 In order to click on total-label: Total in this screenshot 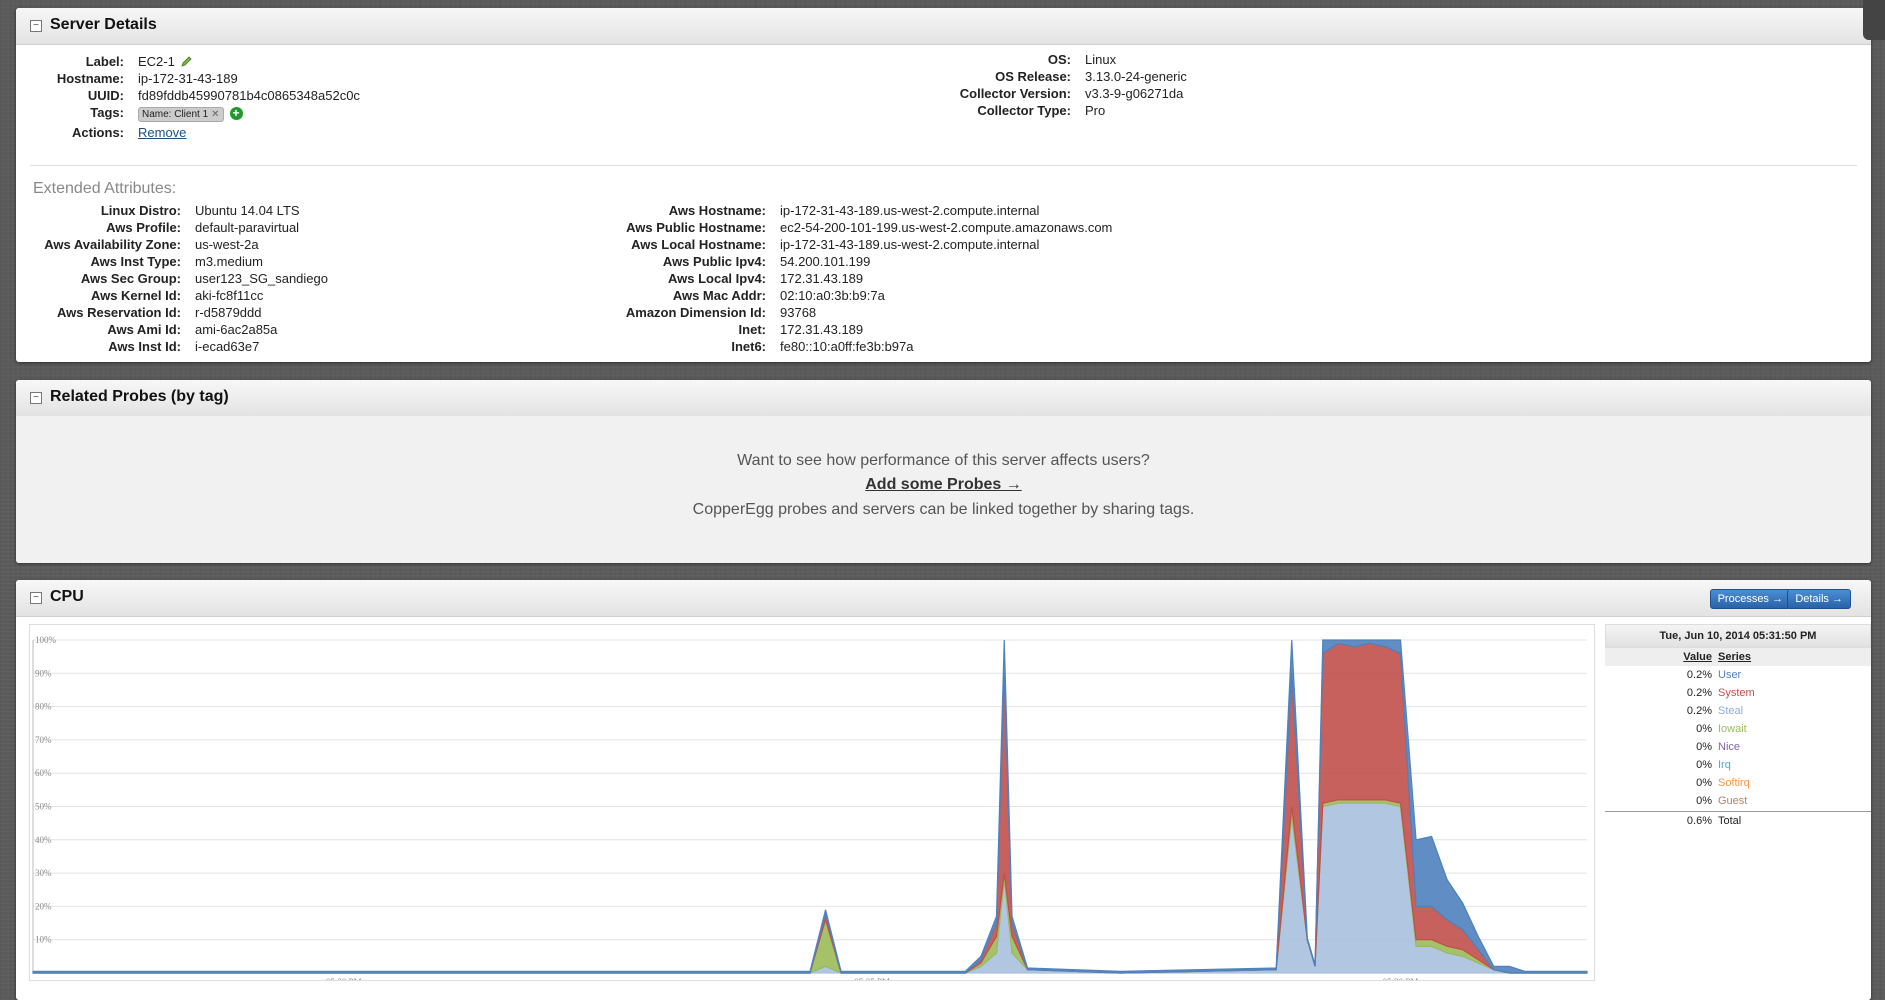, I will do `click(1730, 821)`.